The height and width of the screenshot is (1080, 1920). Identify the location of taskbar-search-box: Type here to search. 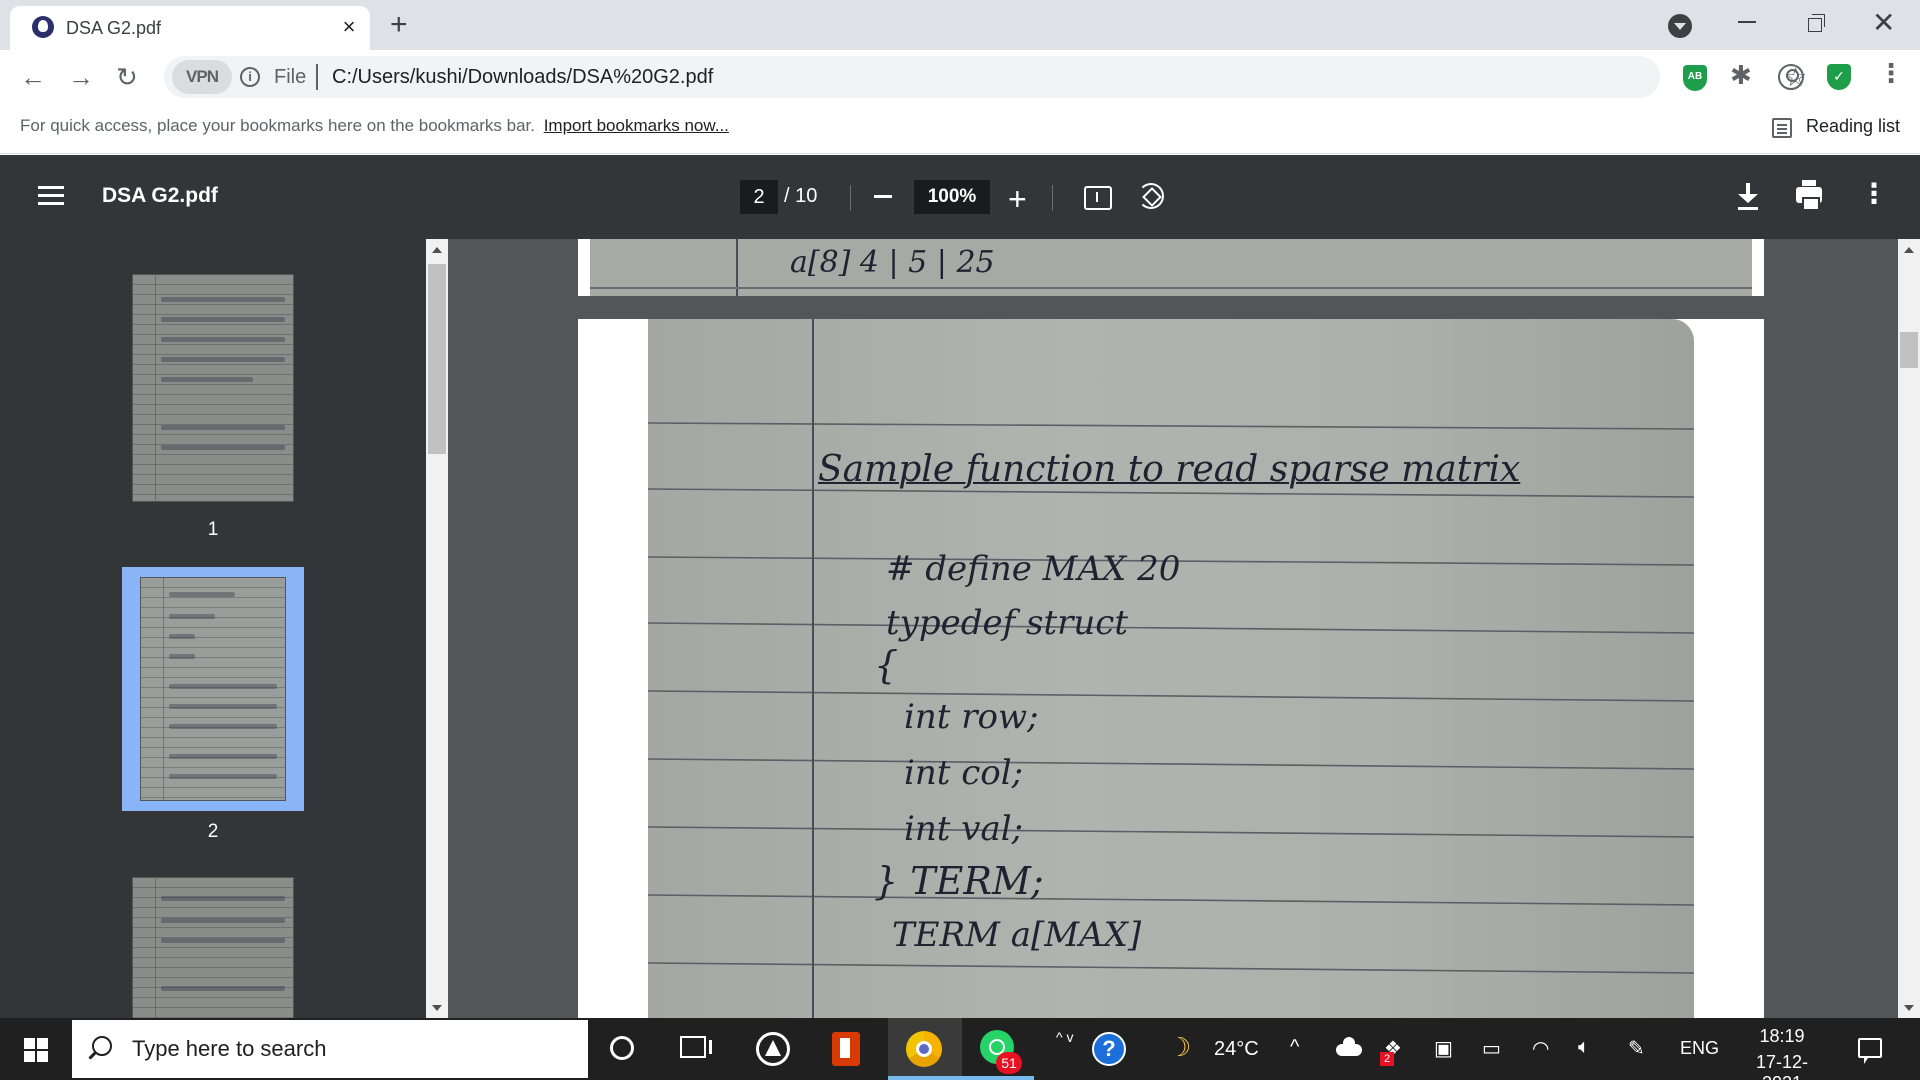
(330, 1049).